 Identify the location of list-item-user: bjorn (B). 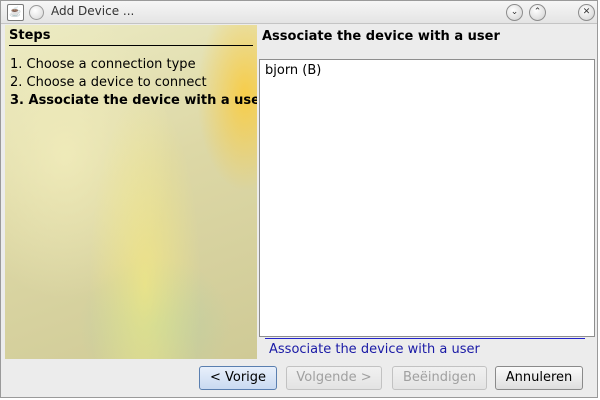
(293, 70).